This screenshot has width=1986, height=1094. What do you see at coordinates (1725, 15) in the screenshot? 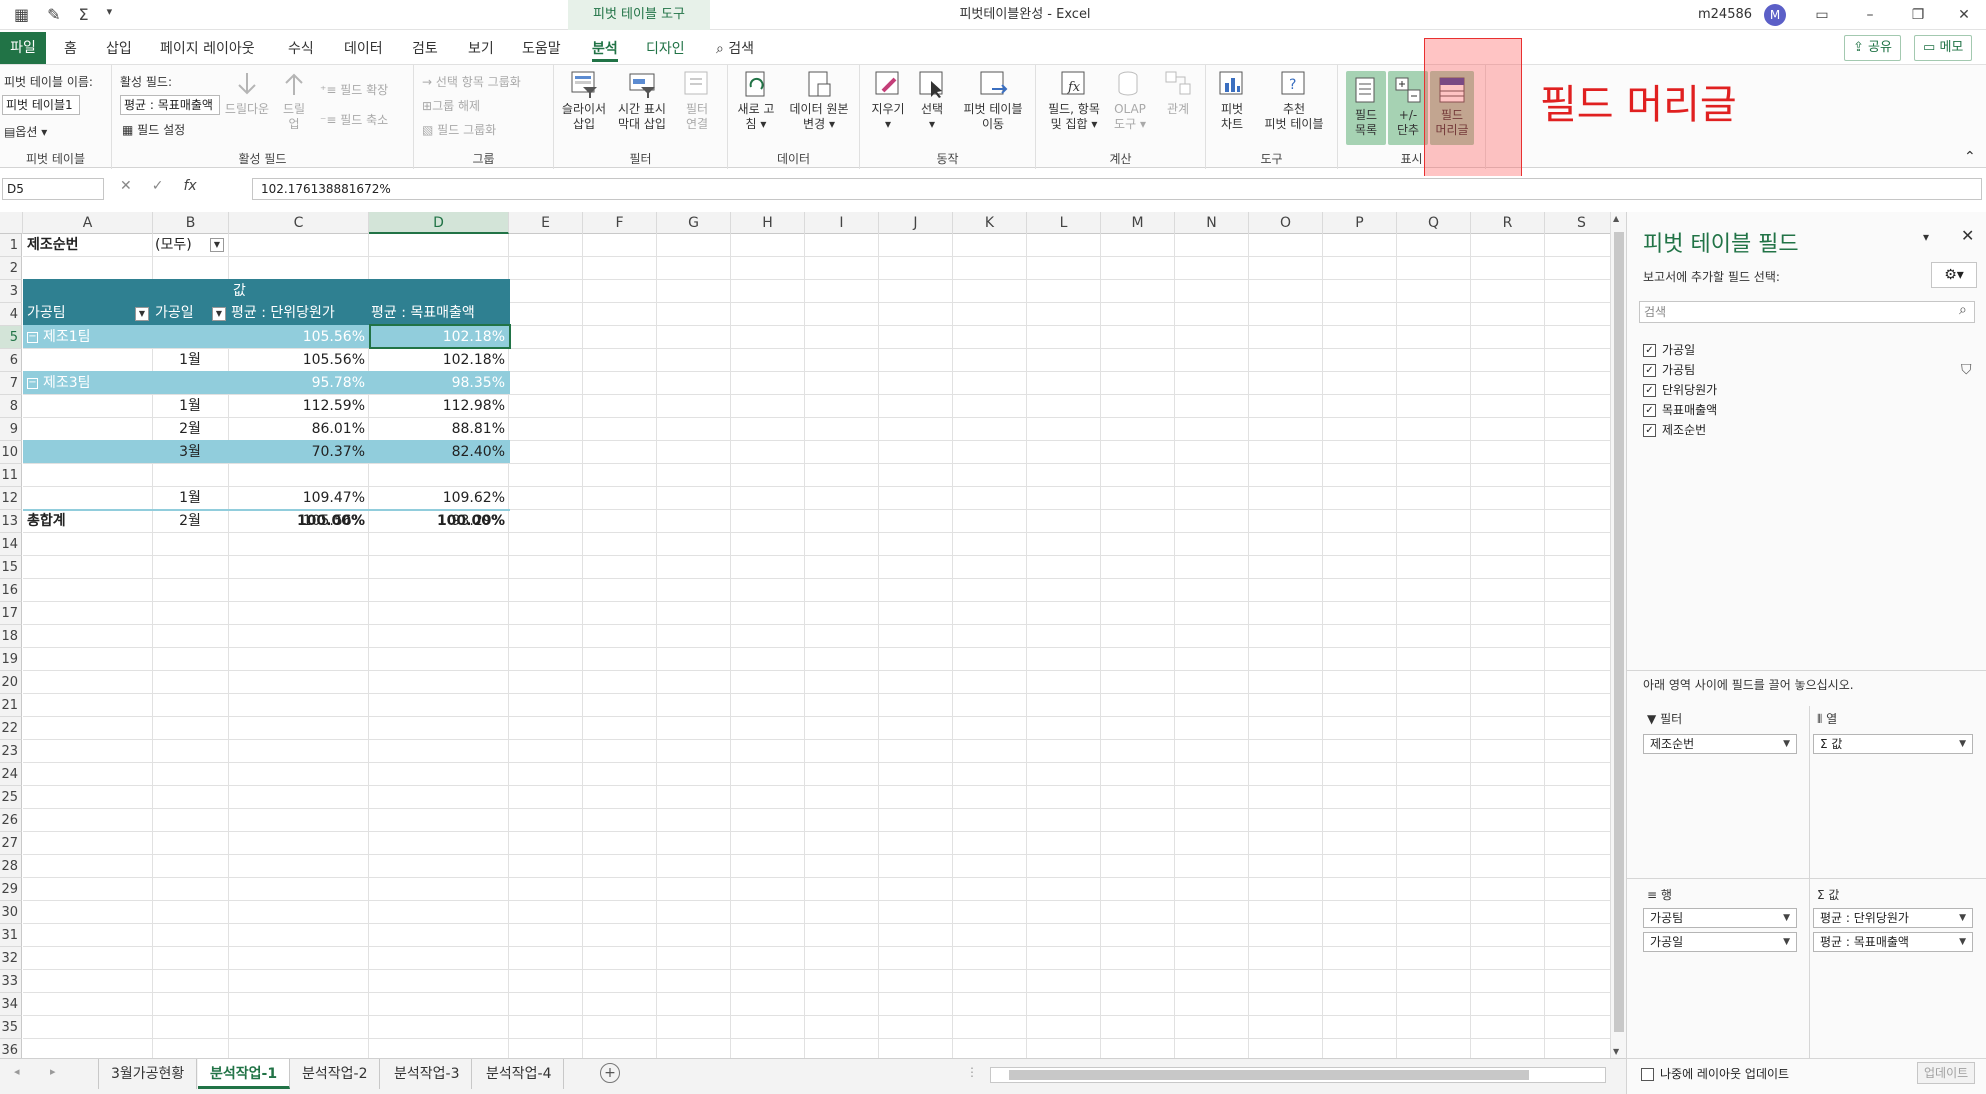
I see `user-name: m24586` at bounding box center [1725, 15].